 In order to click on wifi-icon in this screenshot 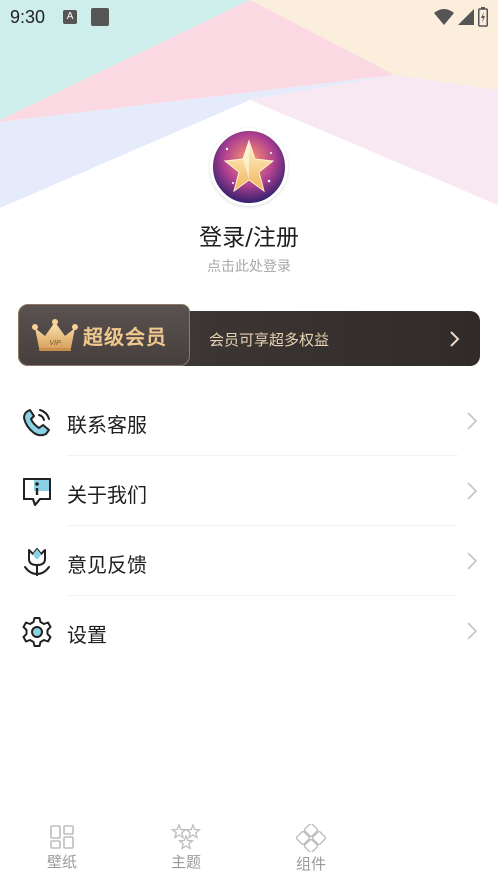, I will do `click(444, 17)`.